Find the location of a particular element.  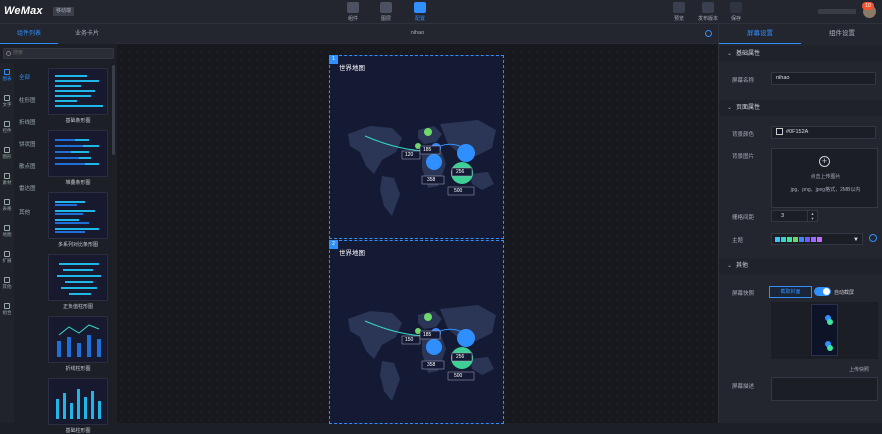

rail-item-extend: 扩展 is located at coordinates (7, 257).